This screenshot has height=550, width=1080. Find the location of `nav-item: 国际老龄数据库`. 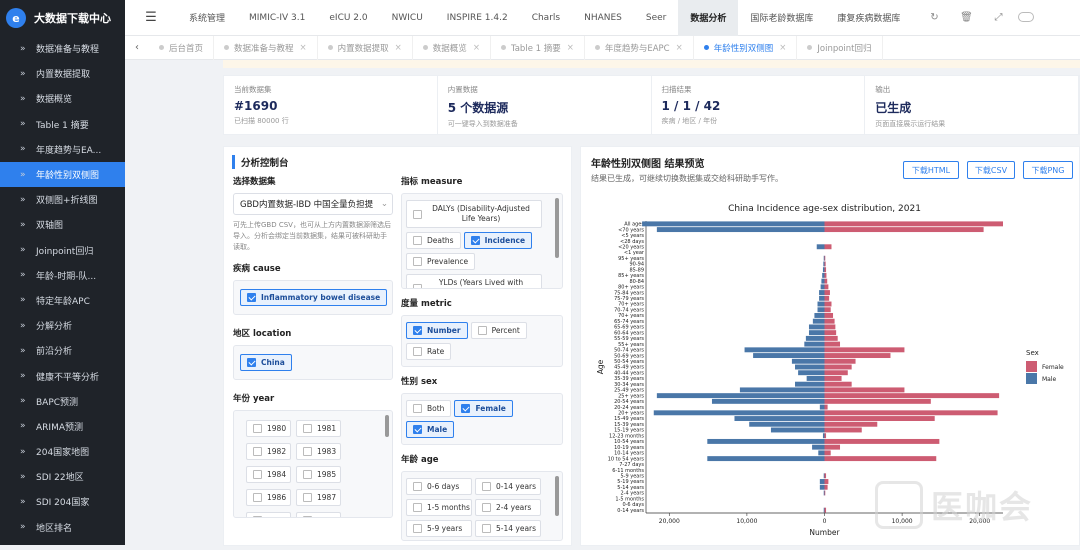

nav-item: 国际老龄数据库 is located at coordinates (781, 18).